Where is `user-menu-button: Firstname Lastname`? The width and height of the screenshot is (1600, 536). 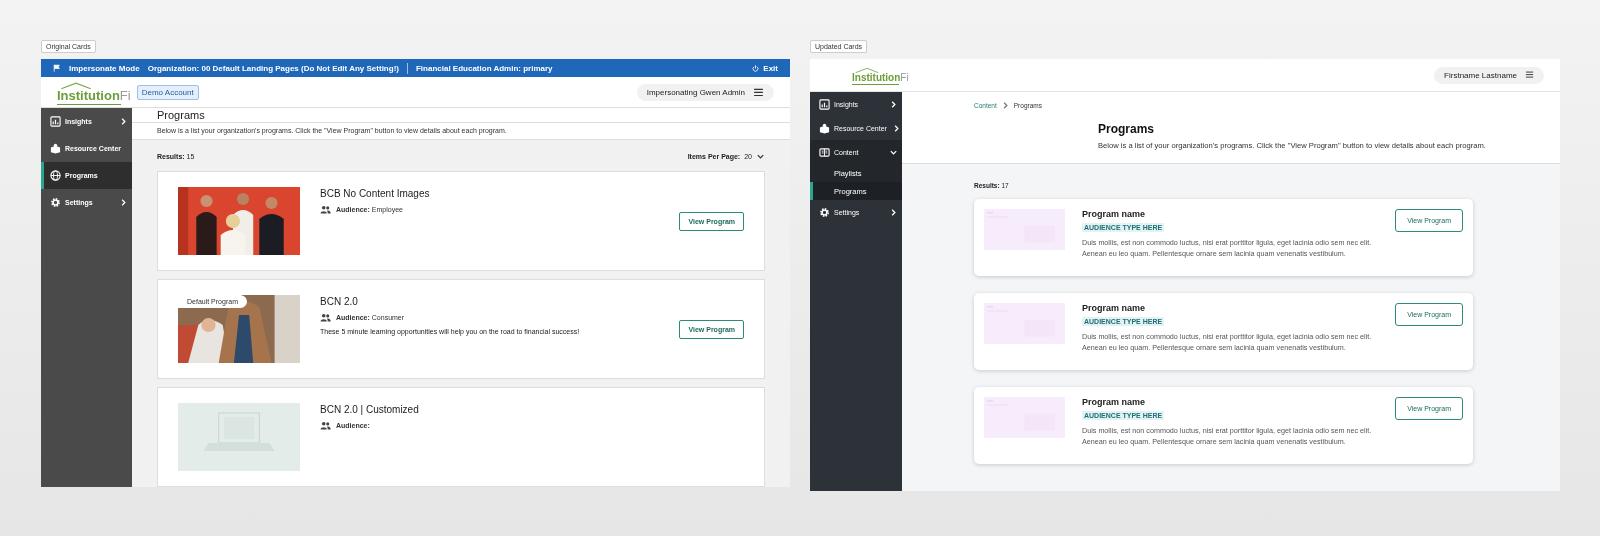
user-menu-button: Firstname Lastname is located at coordinates (1489, 75).